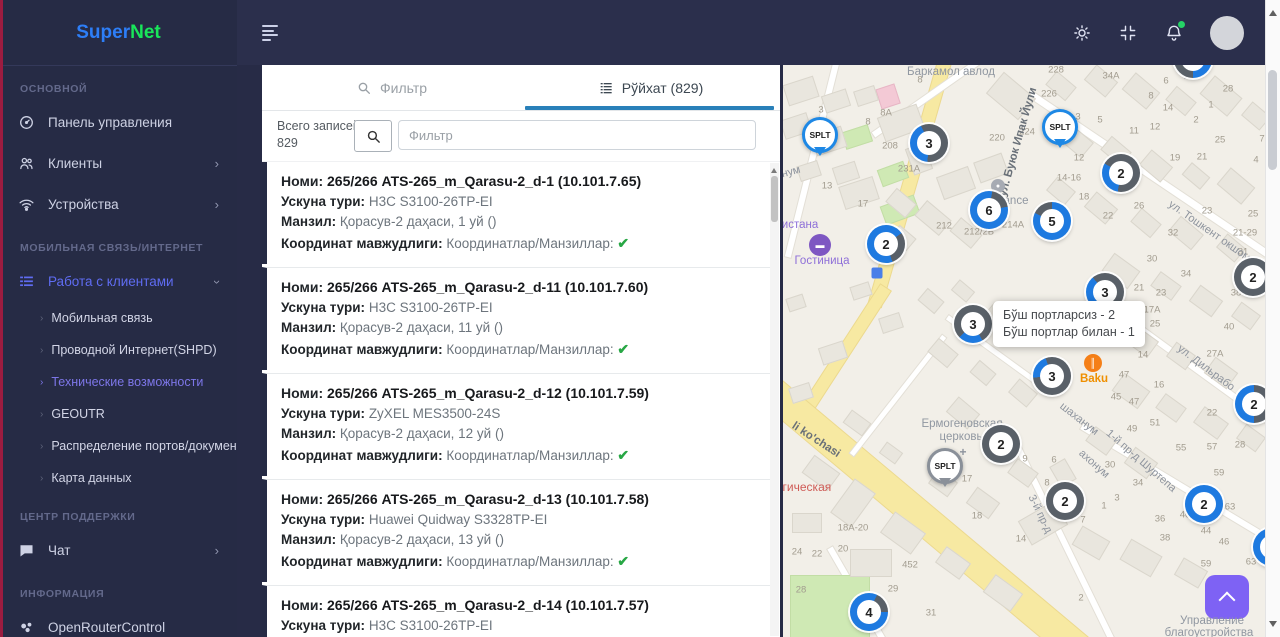 The image size is (1280, 637). I want to click on scrollbar-down-arrow, so click(1273, 626).